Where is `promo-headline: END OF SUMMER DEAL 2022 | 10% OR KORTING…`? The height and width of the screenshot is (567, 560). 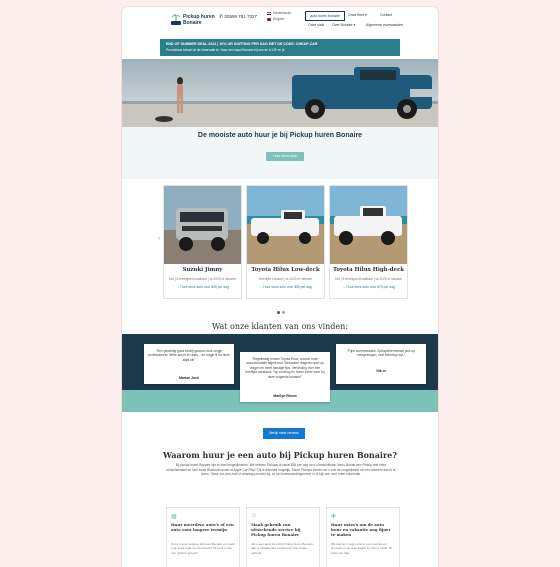
promo-headline: END OF SUMMER DEAL 2022 | 10% OR KORTING… is located at coordinates (242, 44).